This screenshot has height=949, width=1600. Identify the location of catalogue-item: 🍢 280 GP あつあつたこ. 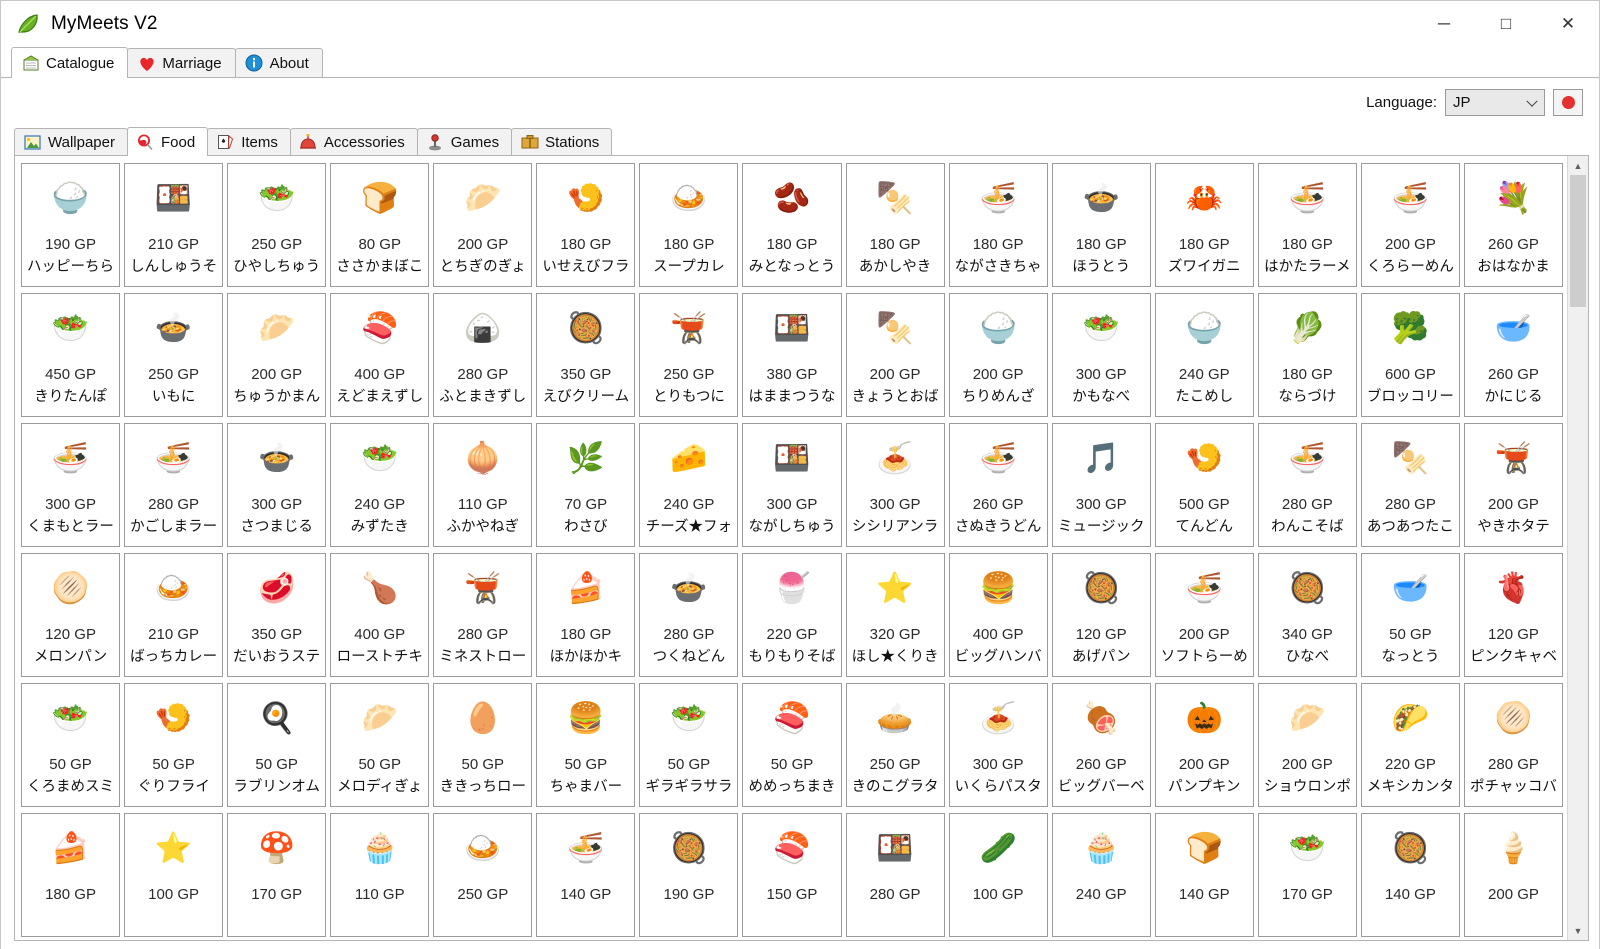
(1410, 485).